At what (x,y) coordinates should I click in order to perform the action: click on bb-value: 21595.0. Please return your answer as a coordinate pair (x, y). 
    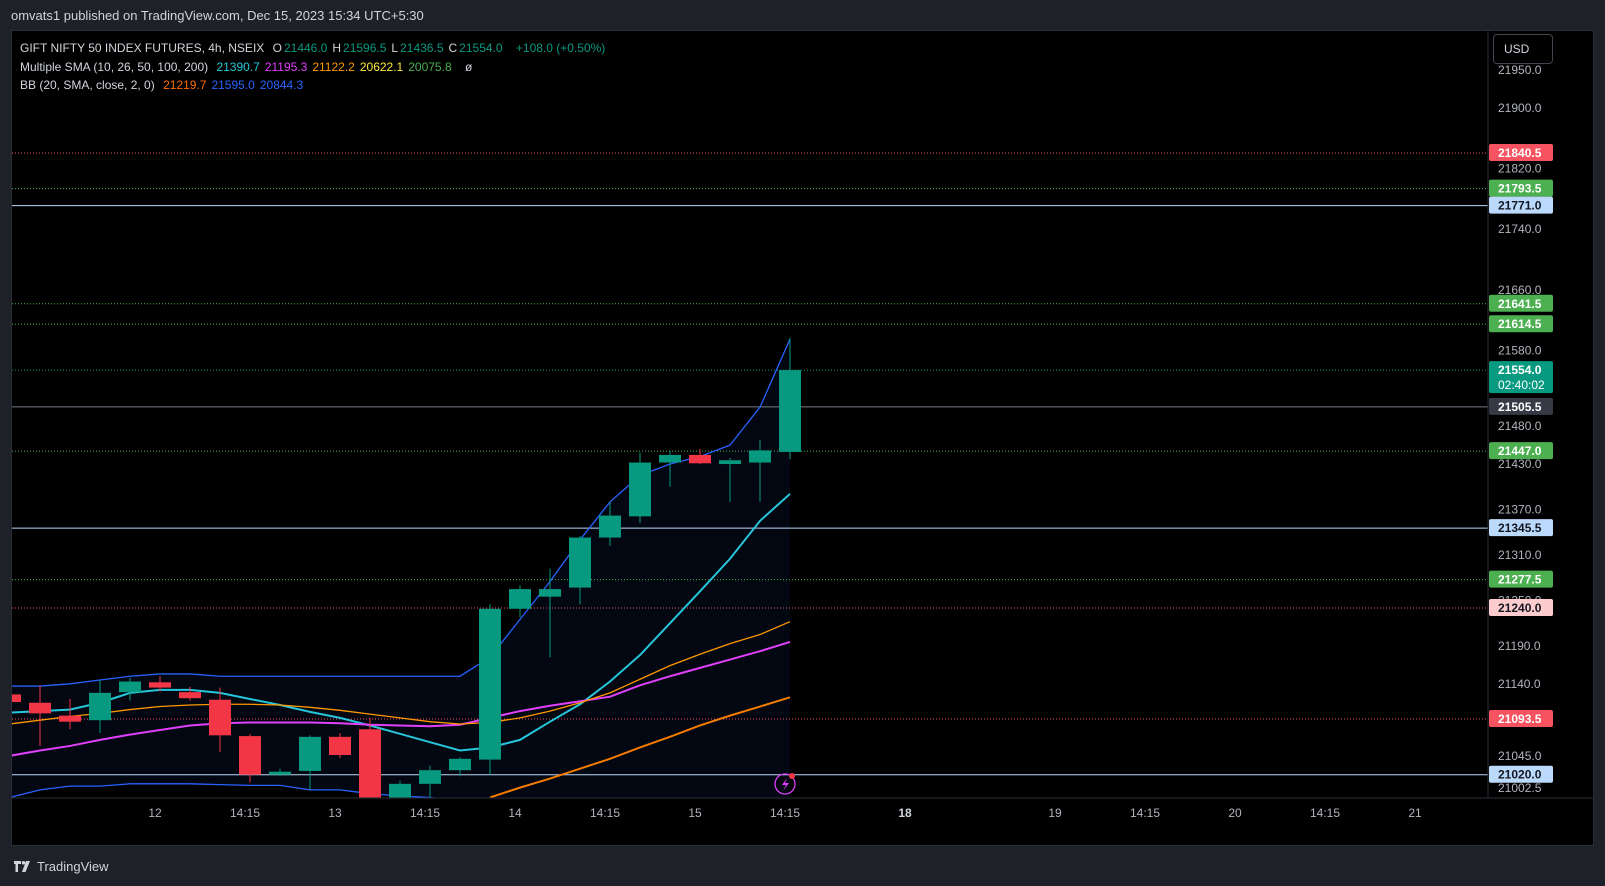
    Looking at the image, I should click on (233, 85).